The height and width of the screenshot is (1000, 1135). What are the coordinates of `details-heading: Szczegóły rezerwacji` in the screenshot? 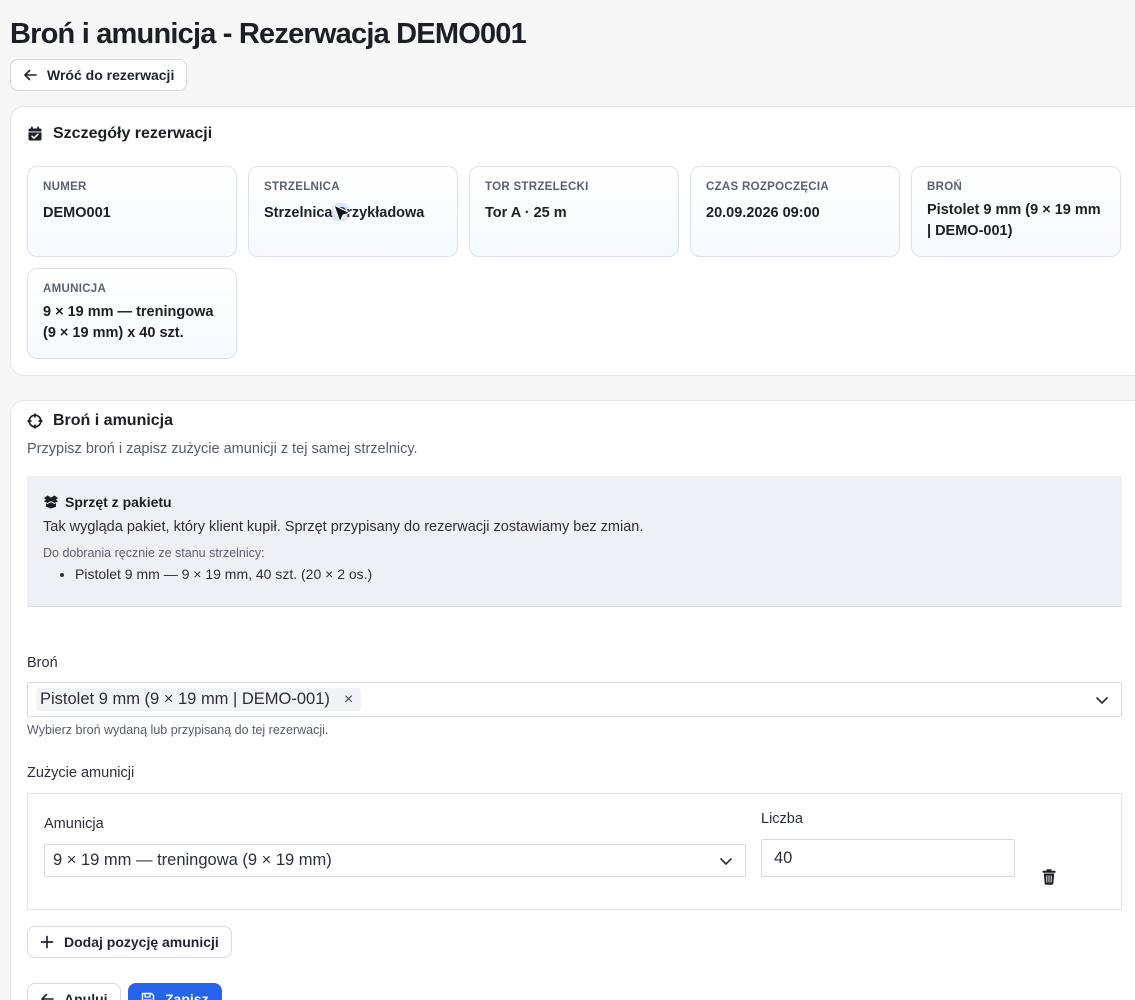 It's located at (119, 134).